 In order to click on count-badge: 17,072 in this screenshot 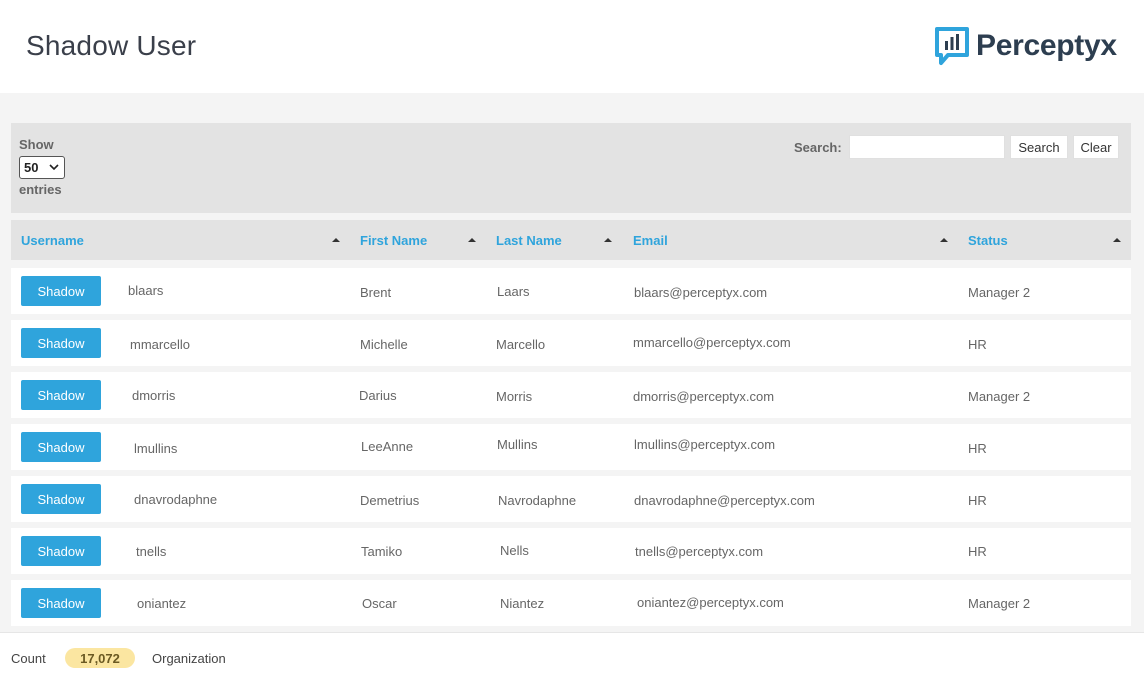, I will do `click(100, 658)`.